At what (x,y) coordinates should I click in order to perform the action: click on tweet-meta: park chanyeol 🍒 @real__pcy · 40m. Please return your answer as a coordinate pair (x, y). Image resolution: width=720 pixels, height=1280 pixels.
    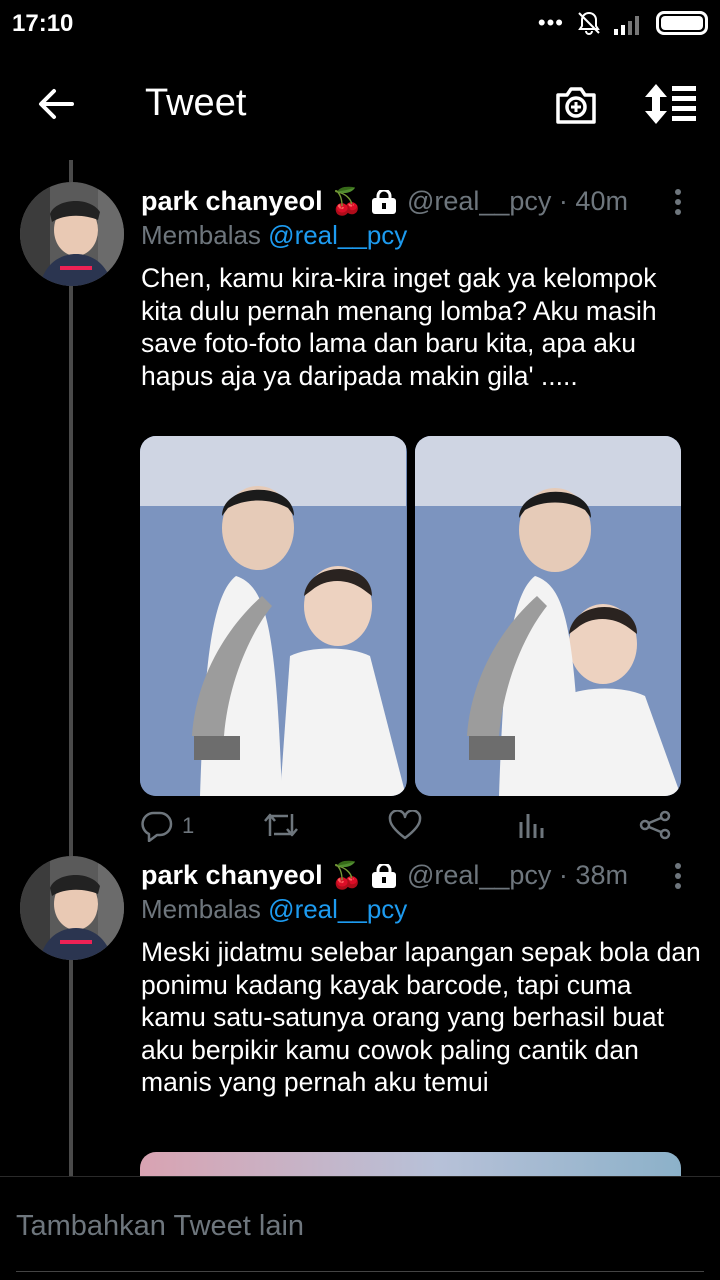
    Looking at the image, I should click on (384, 201).